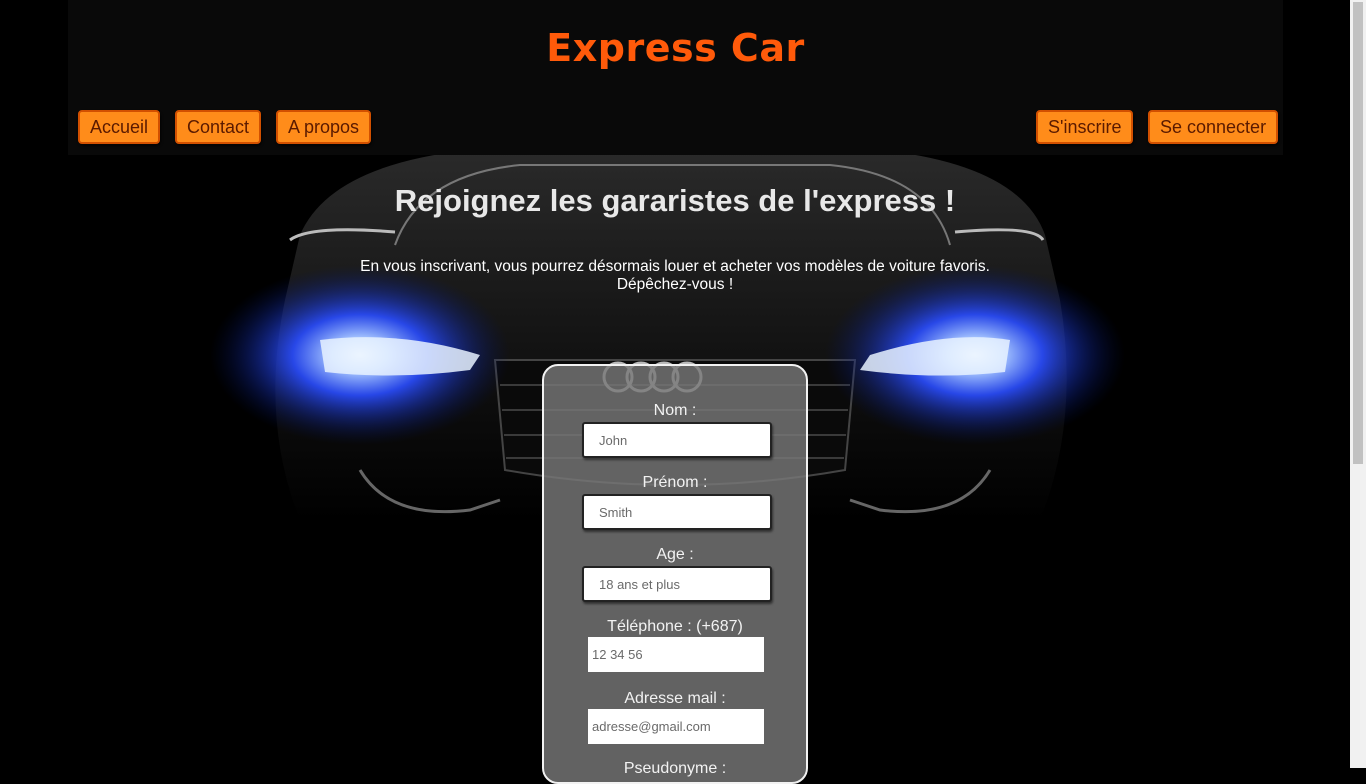 Image resolution: width=1366 pixels, height=784 pixels. I want to click on nom-label: Nom :, so click(675, 410).